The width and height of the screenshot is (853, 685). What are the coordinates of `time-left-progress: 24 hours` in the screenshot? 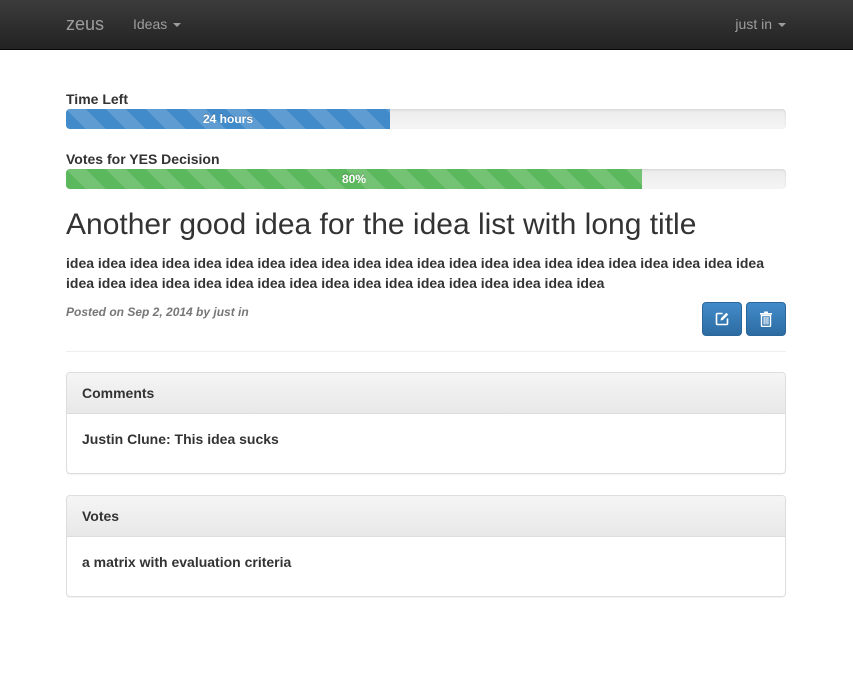 It's located at (426, 119).